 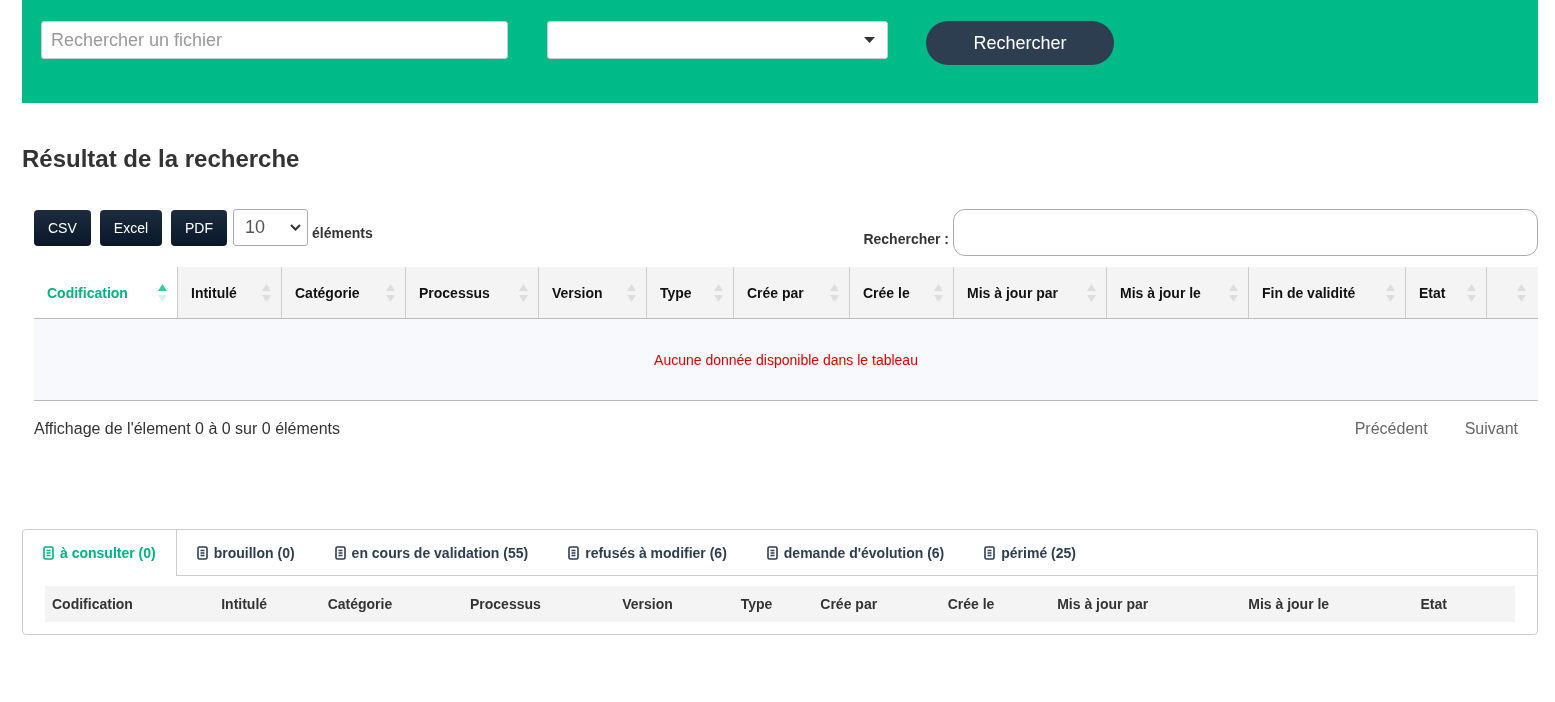 I want to click on export-button: PDF, so click(x=199, y=227).